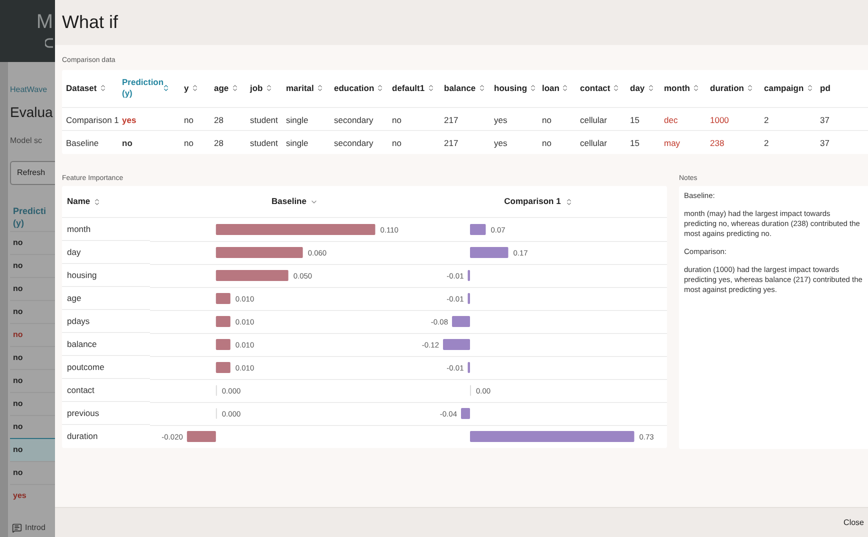 The width and height of the screenshot is (868, 537). Describe the element at coordinates (408, 88) in the screenshot. I see `column-header: default1` at that location.